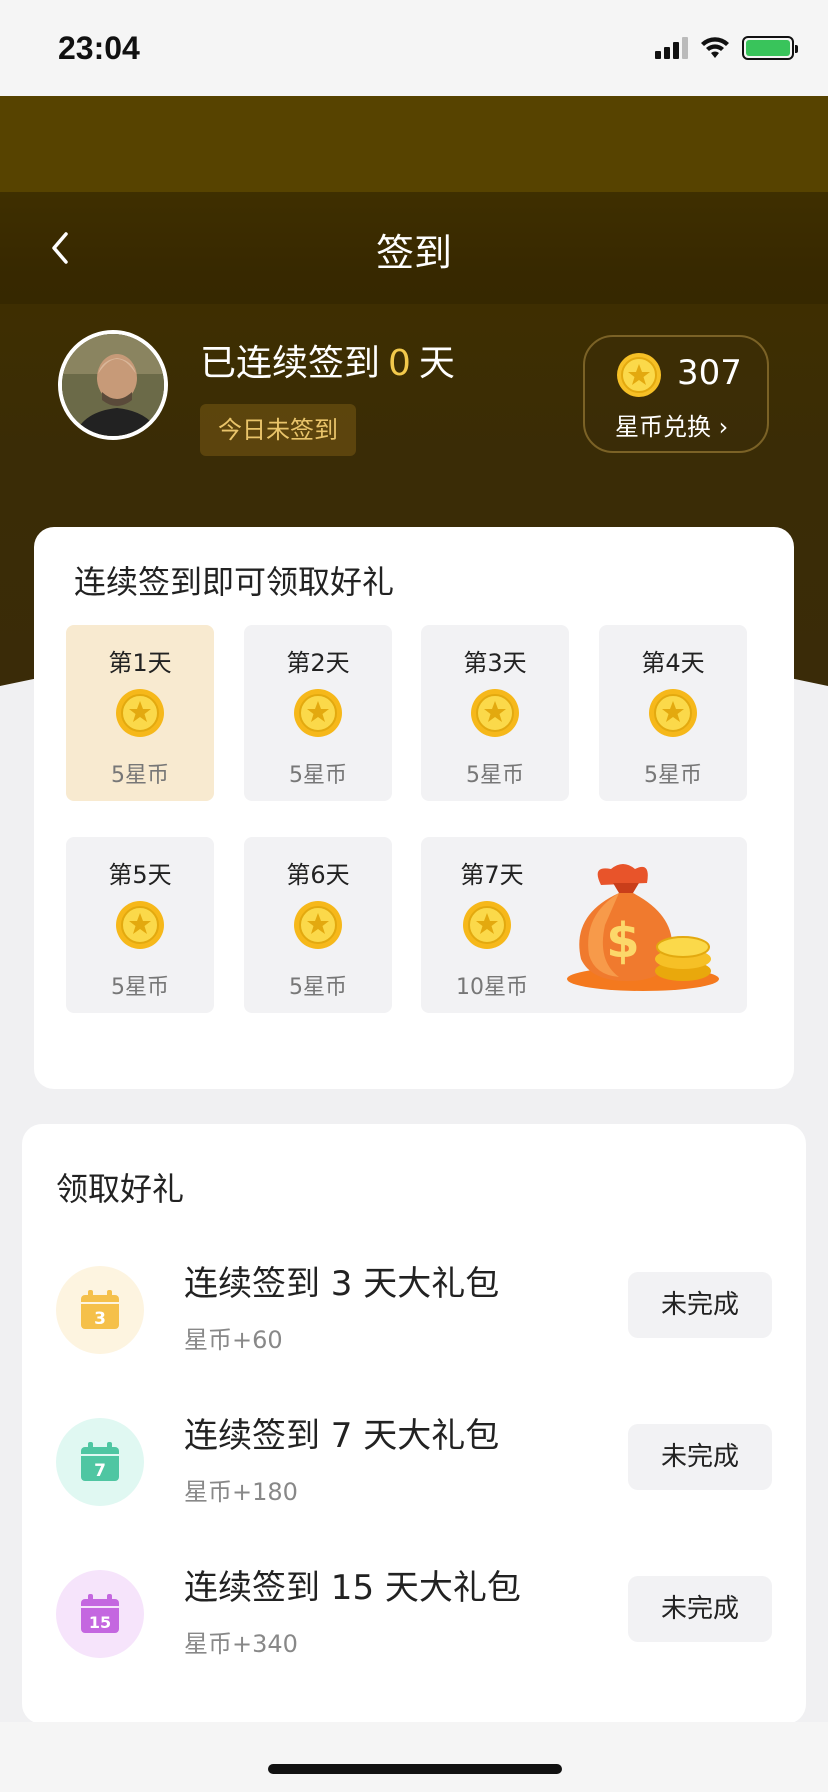 This screenshot has width=828, height=1792. I want to click on day-tile-4: 第4天 5星币, so click(673, 713).